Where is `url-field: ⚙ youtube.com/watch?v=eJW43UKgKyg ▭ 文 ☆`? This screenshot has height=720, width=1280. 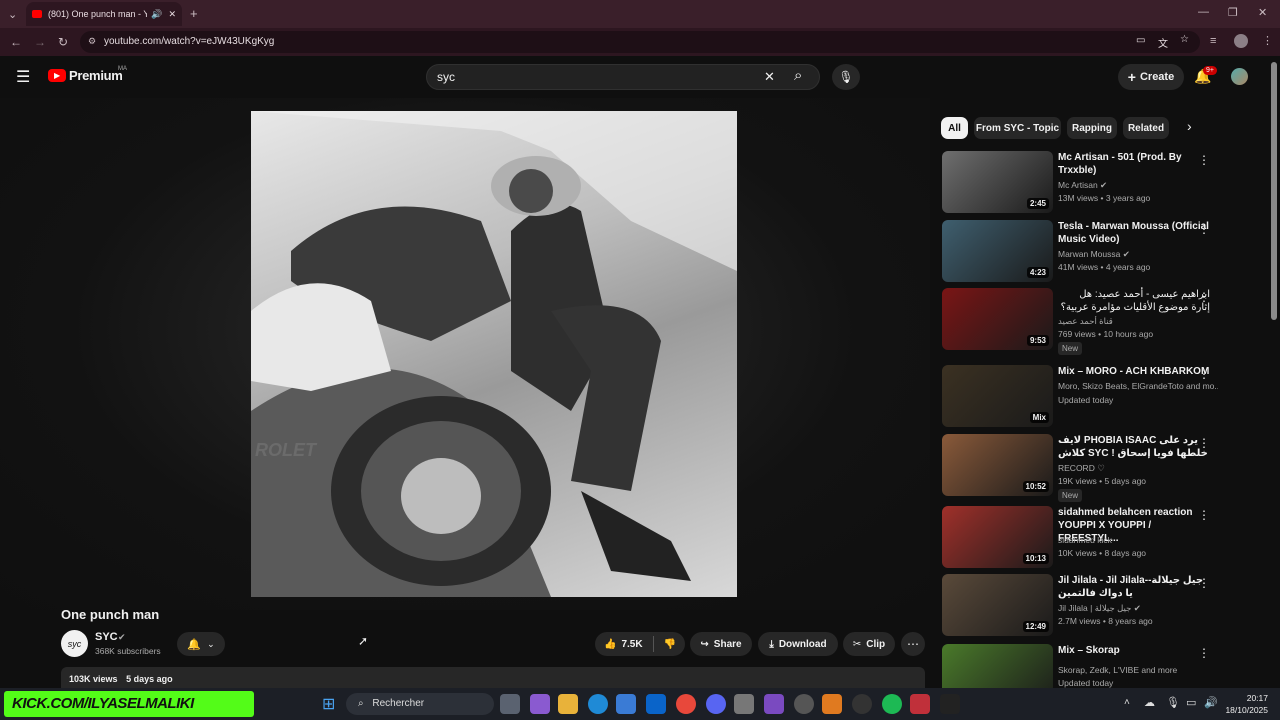 url-field: ⚙ youtube.com/watch?v=eJW43UKgKyg ▭ 文 ☆ is located at coordinates (640, 42).